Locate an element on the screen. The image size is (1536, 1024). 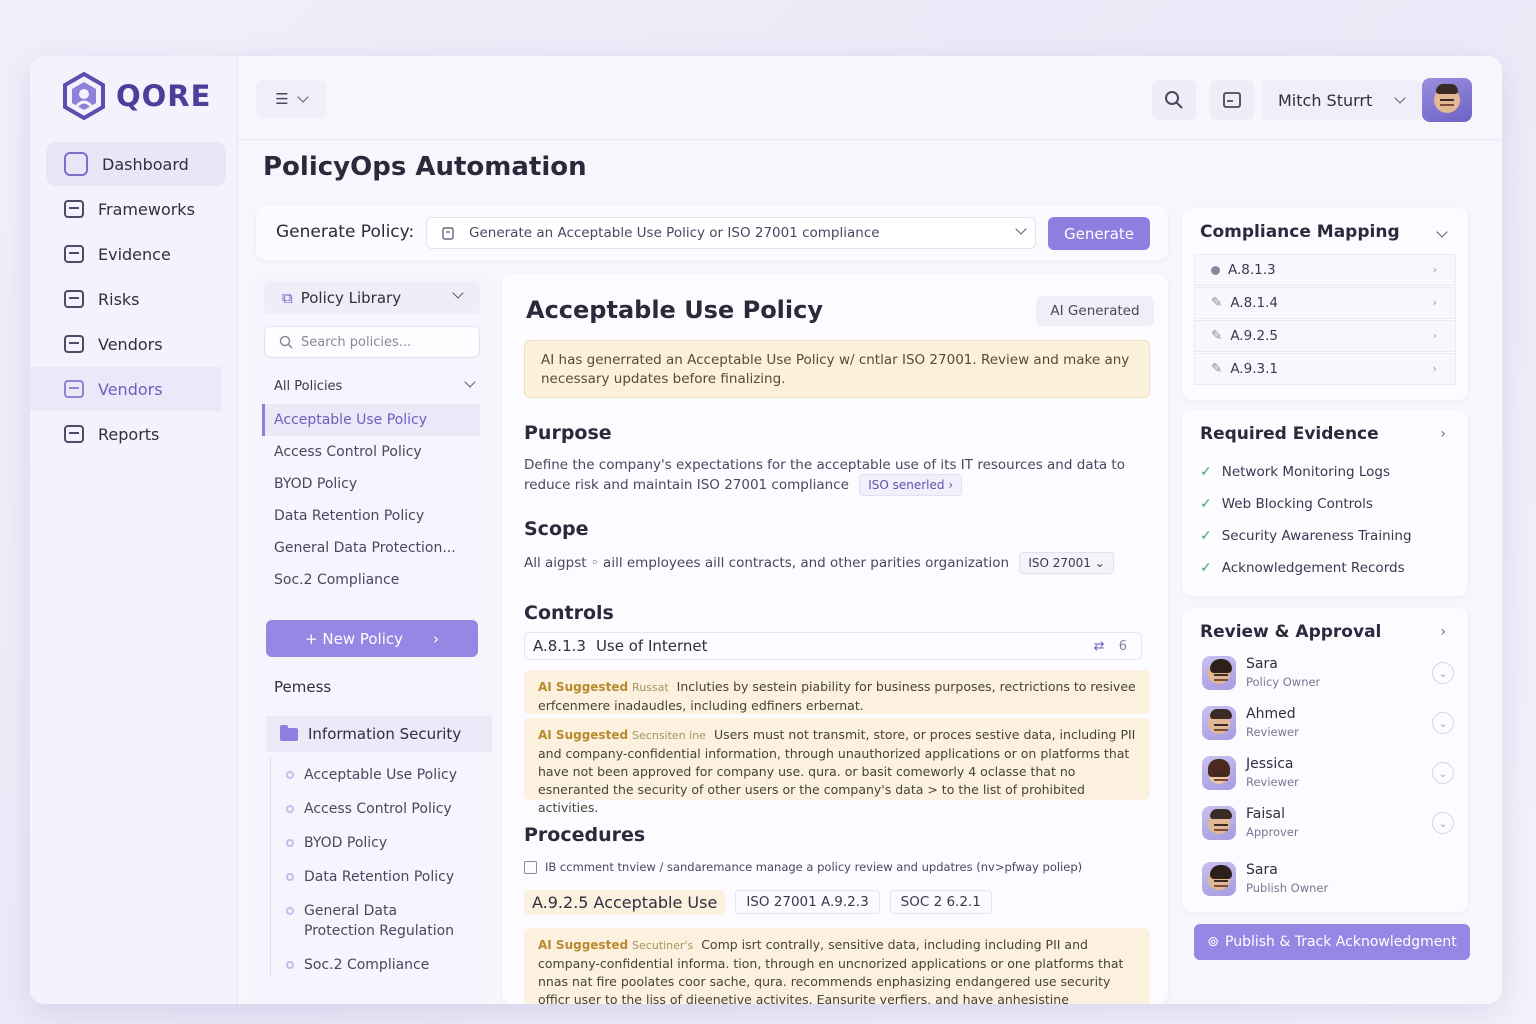
sidebar-item-vendors-selected: Vendors is located at coordinates (126, 389).